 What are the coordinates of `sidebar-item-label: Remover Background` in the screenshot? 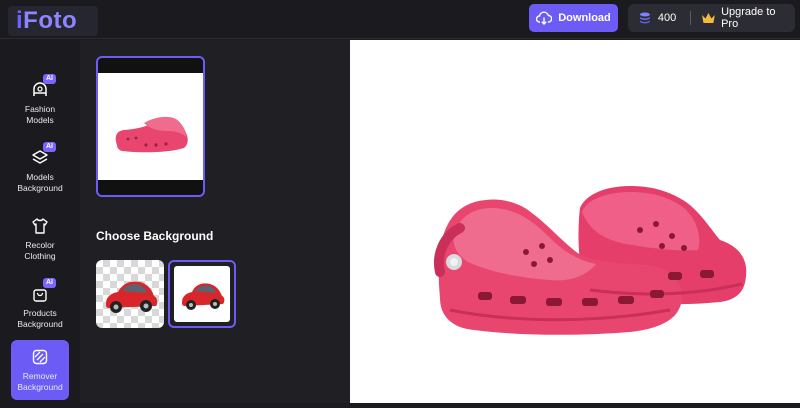 It's located at (40, 381).